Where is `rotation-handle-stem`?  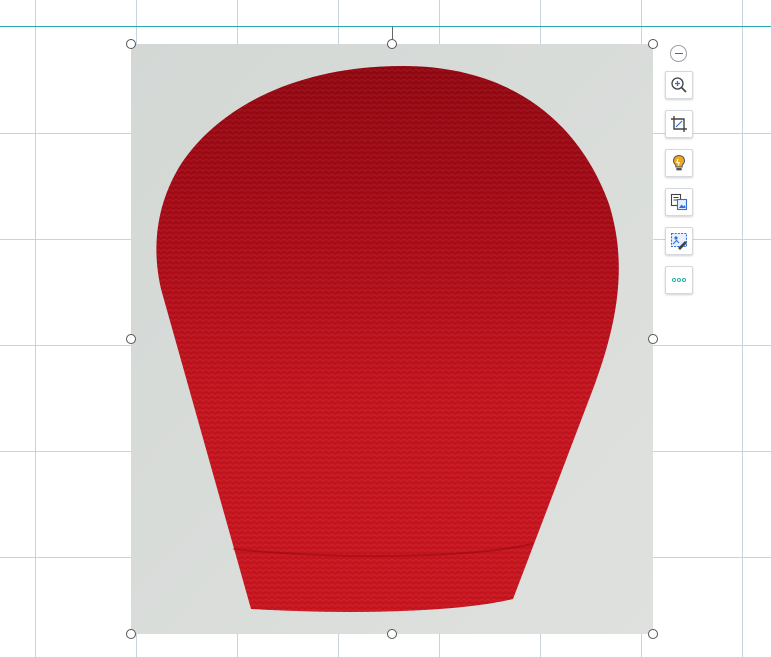
rotation-handle-stem is located at coordinates (392, 33).